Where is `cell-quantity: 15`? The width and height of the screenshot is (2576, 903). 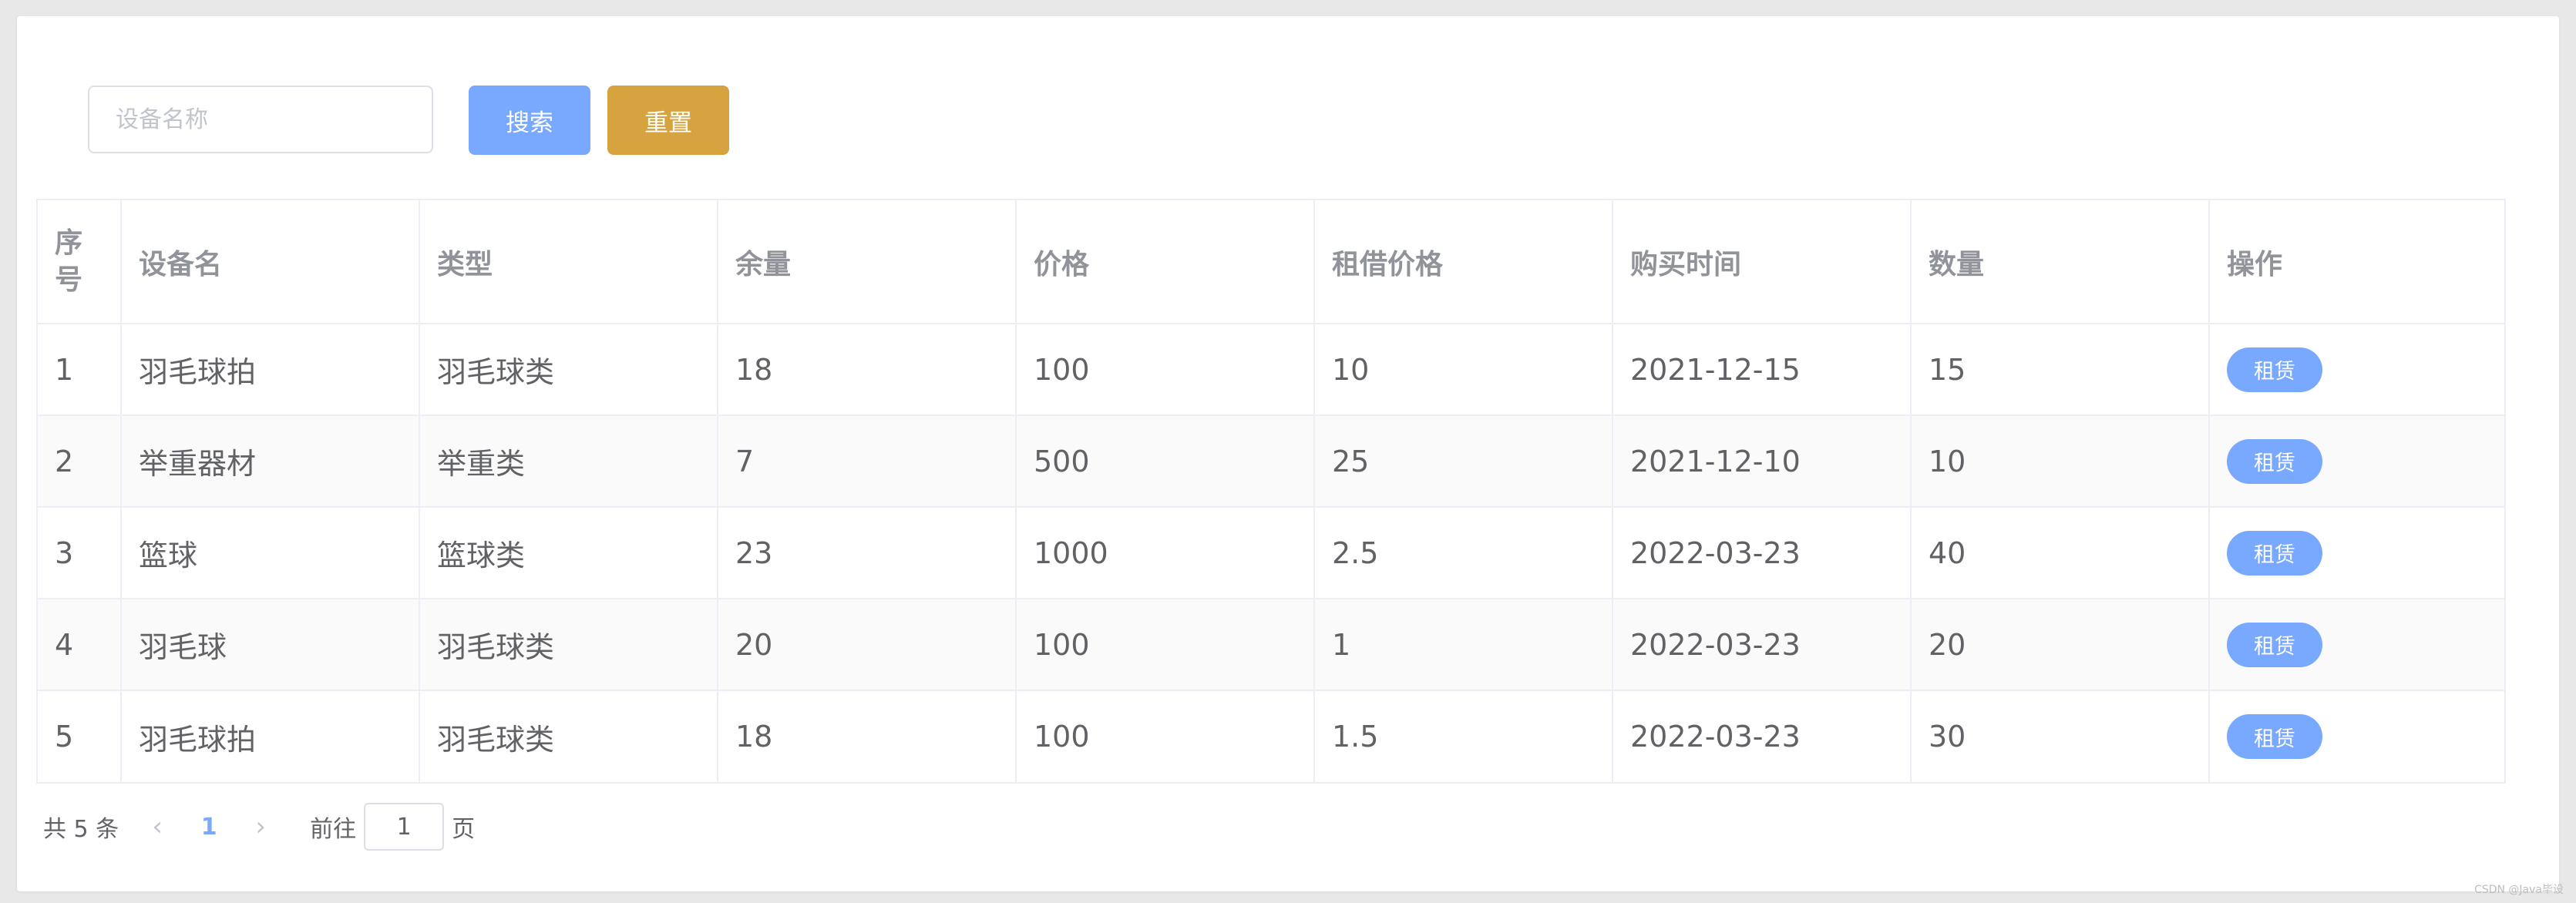 cell-quantity: 15 is located at coordinates (2060, 370).